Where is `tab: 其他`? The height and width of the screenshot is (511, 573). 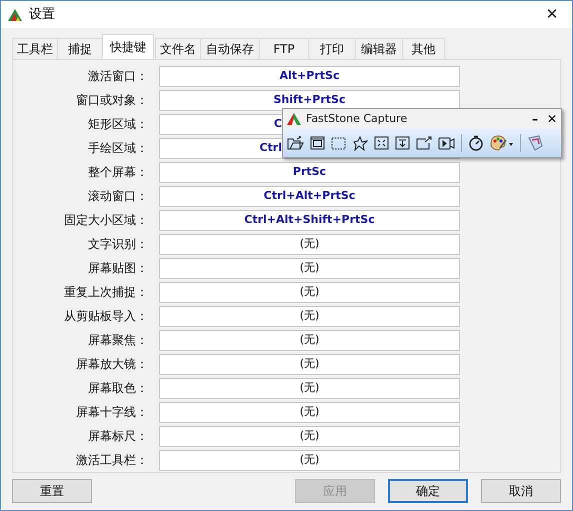 tab: 其他 is located at coordinates (423, 49).